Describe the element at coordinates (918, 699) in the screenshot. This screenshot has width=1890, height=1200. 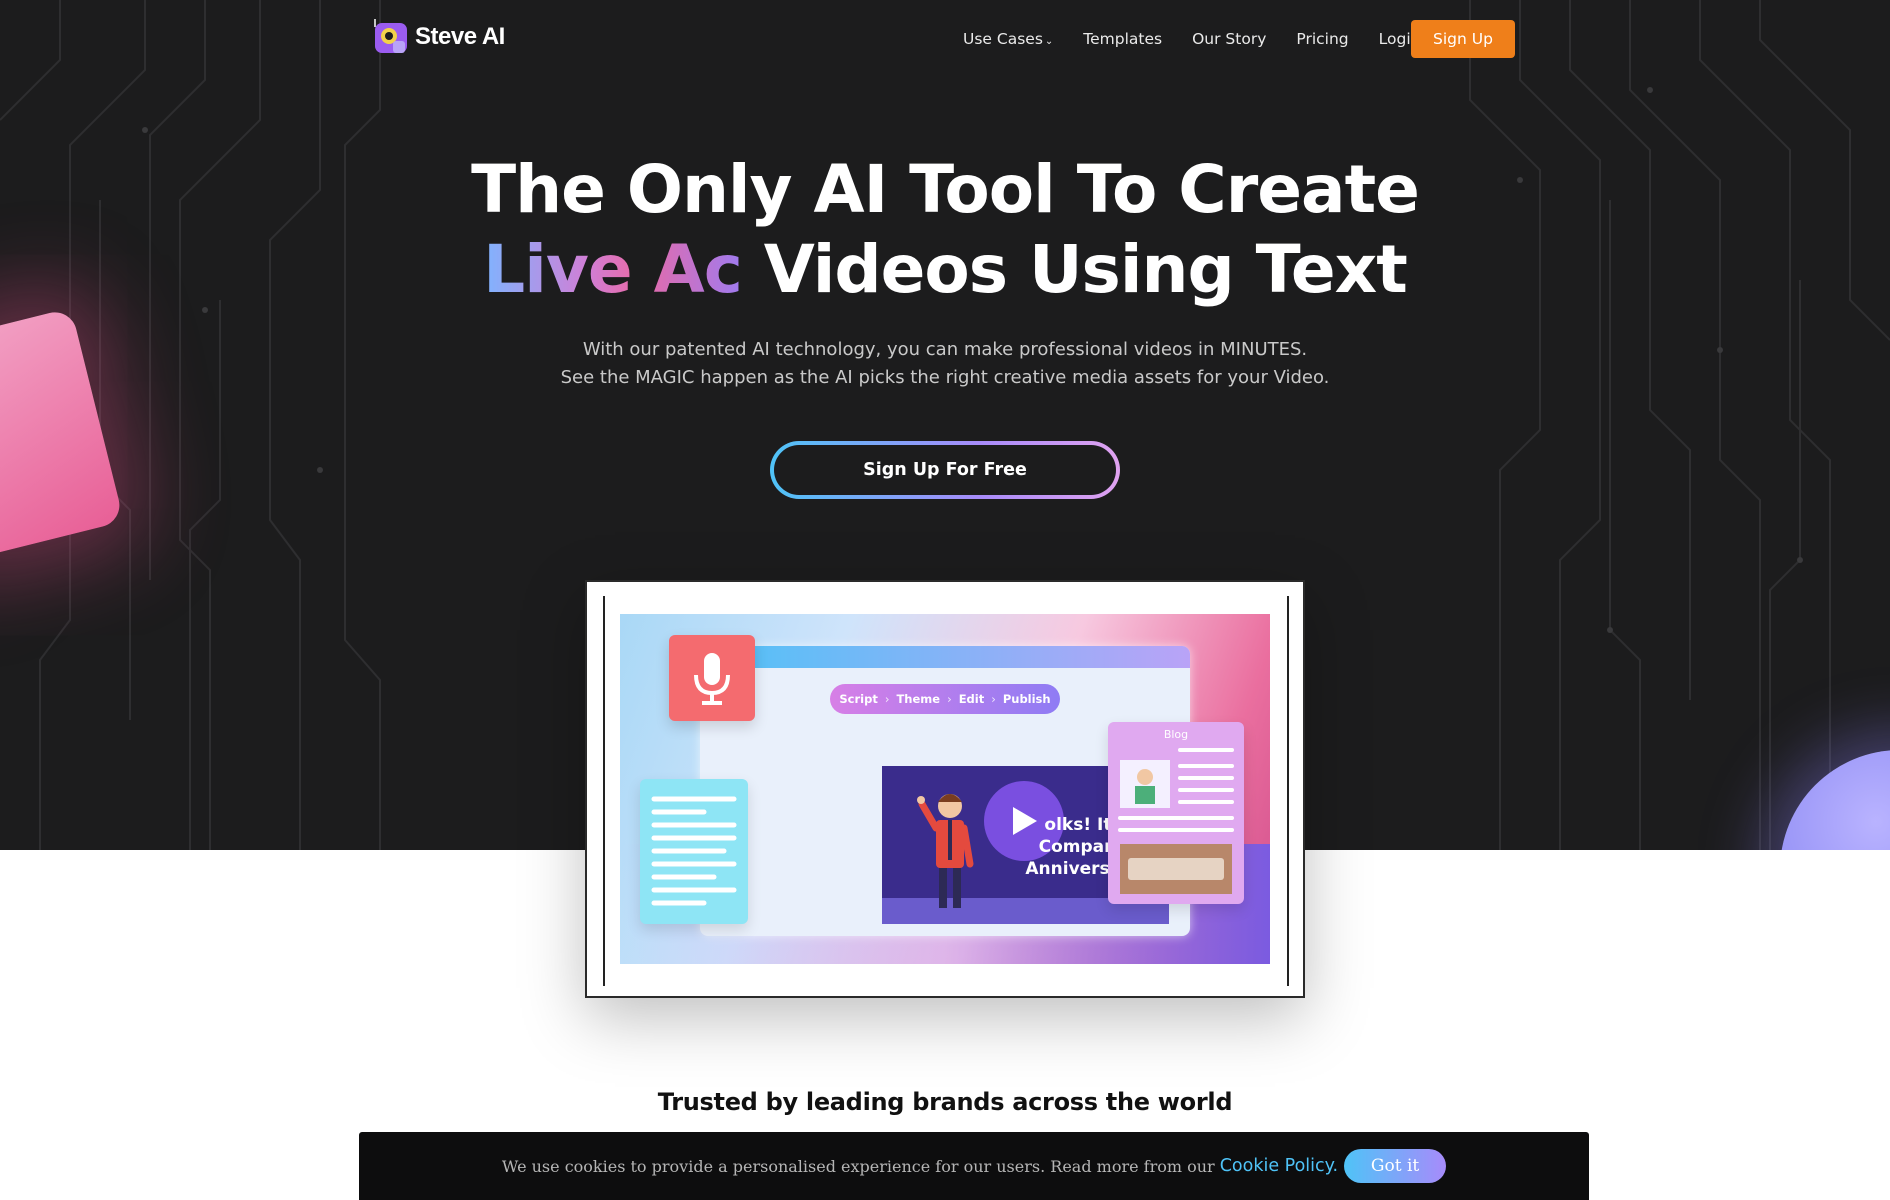
I see `step-theme: Theme` at that location.